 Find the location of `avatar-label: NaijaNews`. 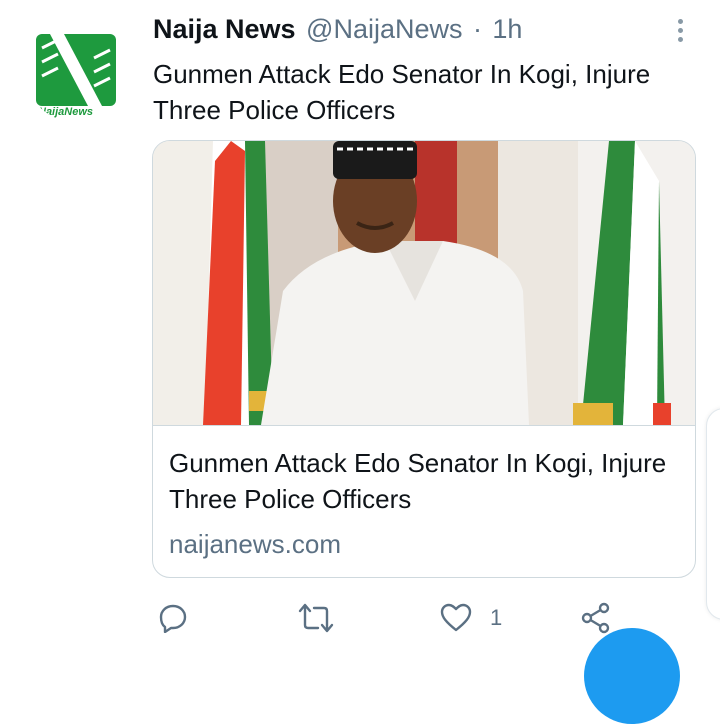

avatar-label: NaijaNews is located at coordinates (66, 112).